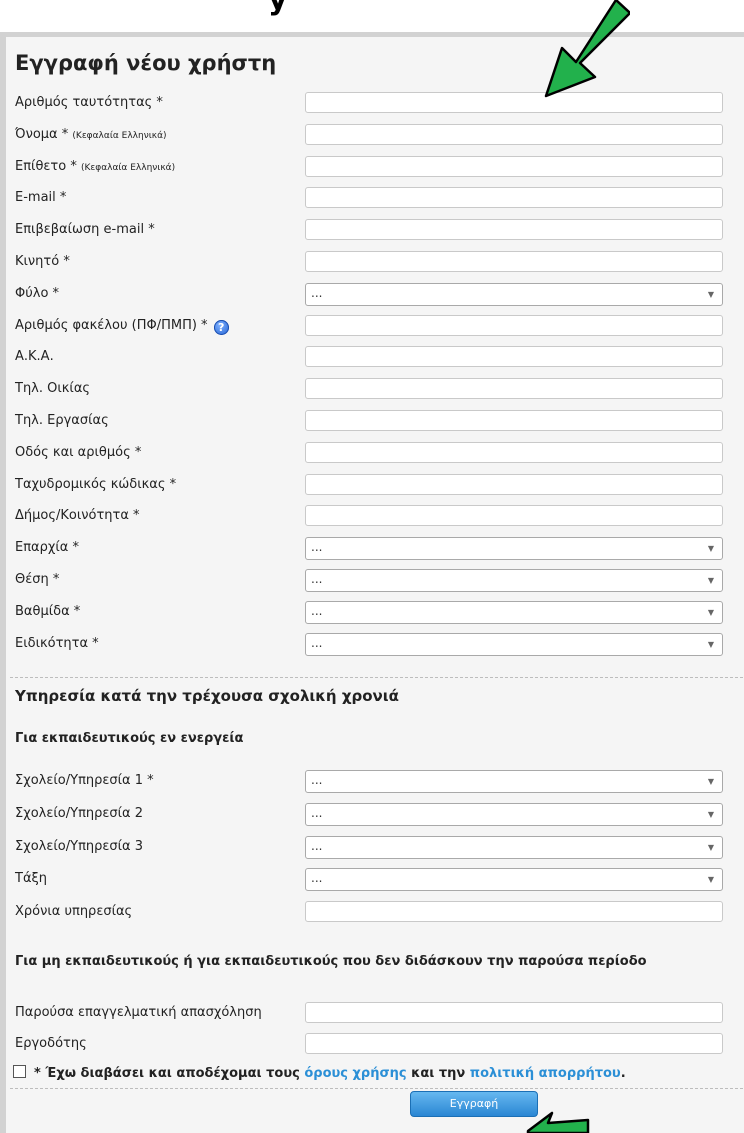  I want to click on field-label-text: Σχολείο/Υπηρεσία 3, so click(79, 846).